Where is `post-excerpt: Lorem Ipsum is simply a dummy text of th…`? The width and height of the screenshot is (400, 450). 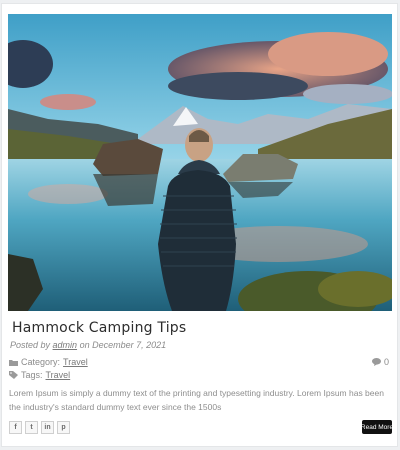 post-excerpt: Lorem Ipsum is simply a dummy text of th… is located at coordinates (196, 400).